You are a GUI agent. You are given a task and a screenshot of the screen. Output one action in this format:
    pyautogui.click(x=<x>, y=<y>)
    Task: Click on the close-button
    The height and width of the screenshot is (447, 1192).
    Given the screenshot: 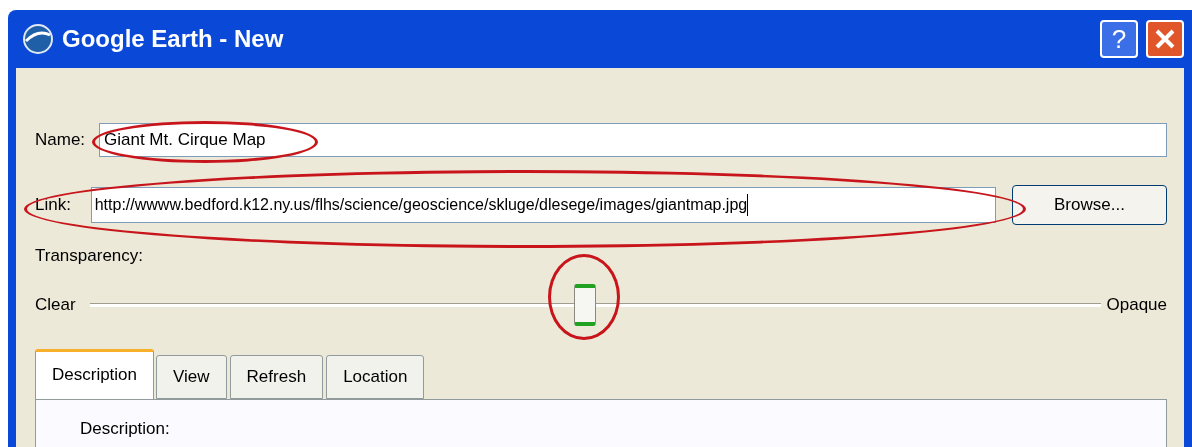 What is the action you would take?
    pyautogui.click(x=1165, y=39)
    